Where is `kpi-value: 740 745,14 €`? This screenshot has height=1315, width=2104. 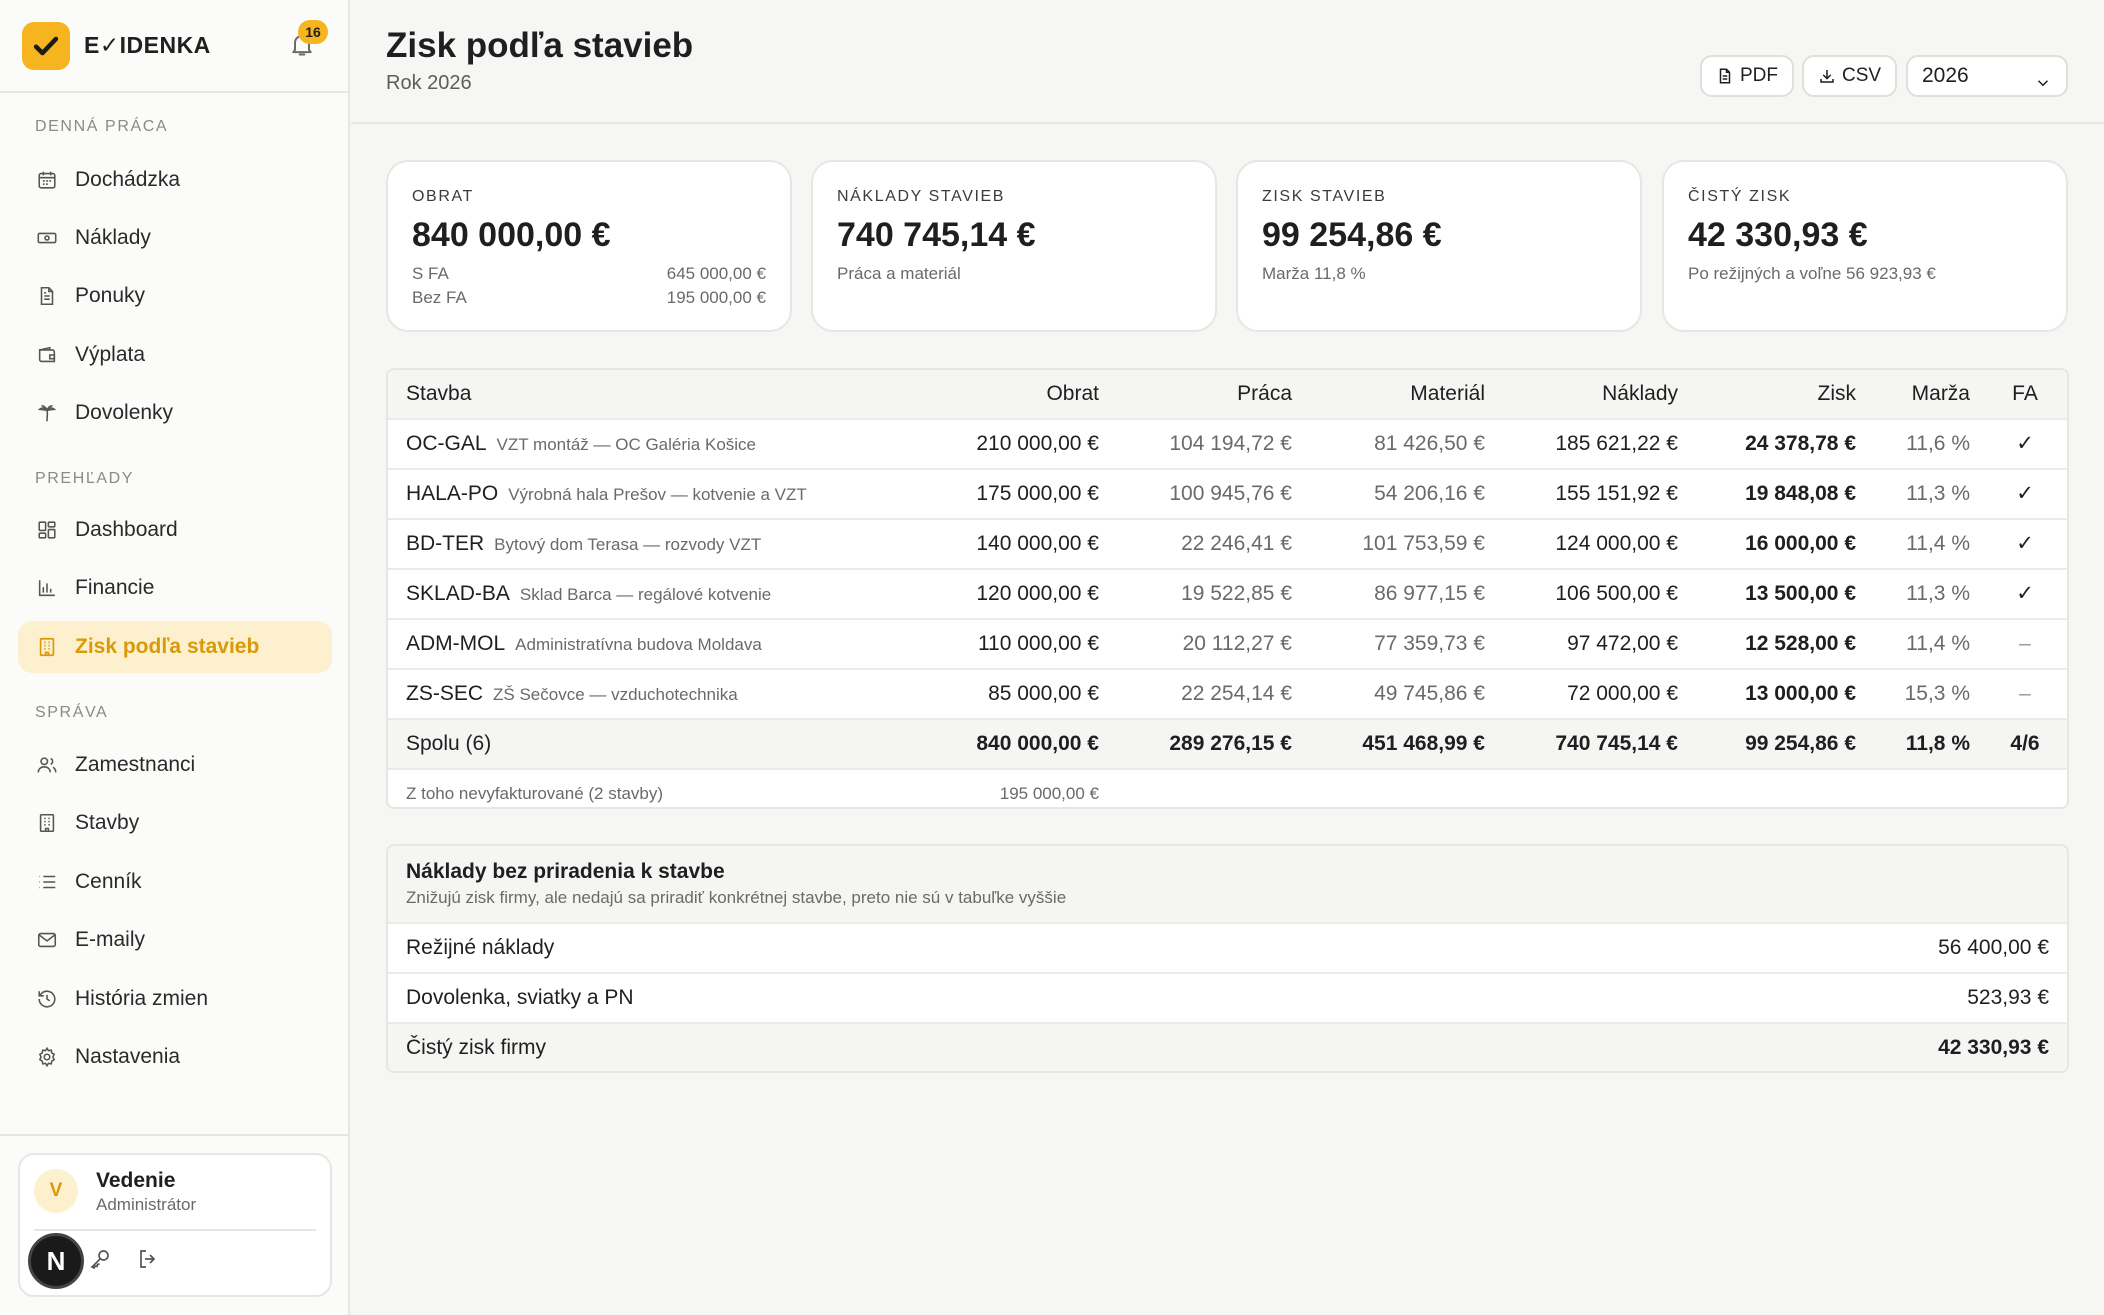
kpi-value: 740 745,14 € is located at coordinates (936, 235).